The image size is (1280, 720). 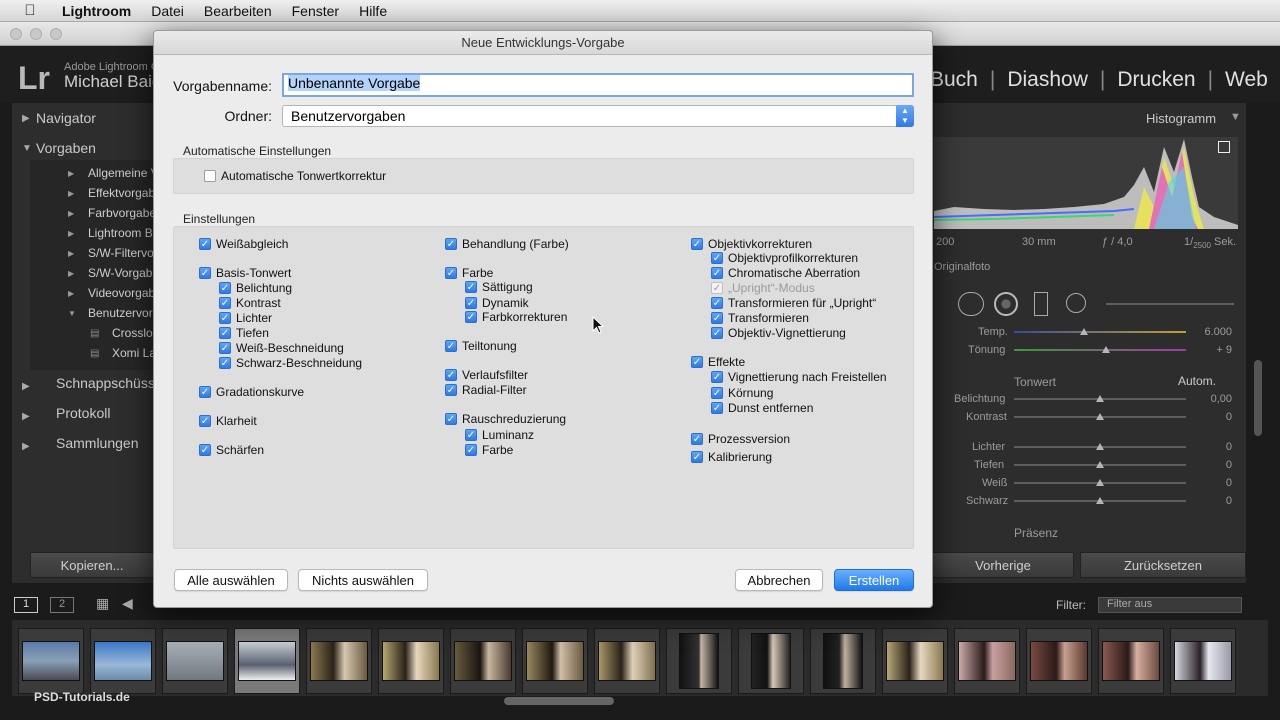 What do you see at coordinates (1170, 605) in the screenshot?
I see `filter-select: Filter aus` at bounding box center [1170, 605].